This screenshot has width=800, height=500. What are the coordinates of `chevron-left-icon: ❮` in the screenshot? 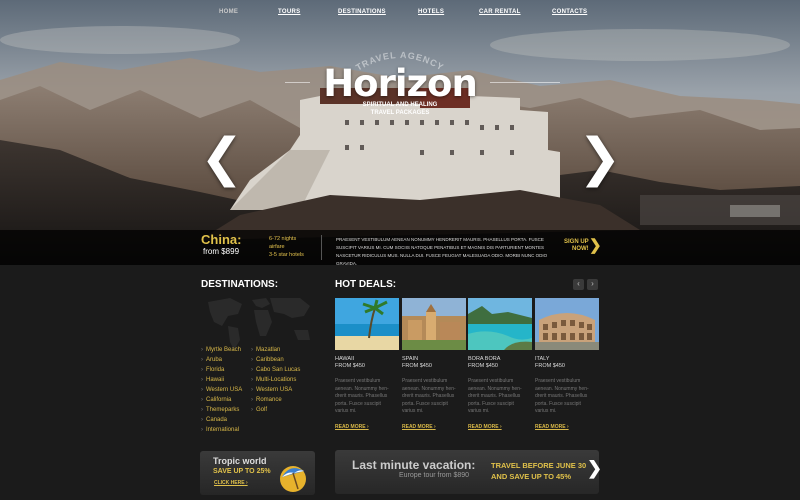 It's located at (222, 158).